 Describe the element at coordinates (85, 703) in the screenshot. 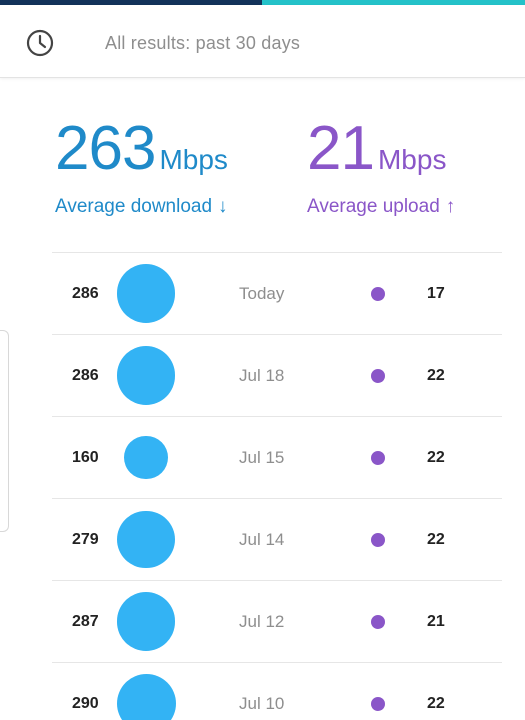

I see `download-speed: 290` at that location.